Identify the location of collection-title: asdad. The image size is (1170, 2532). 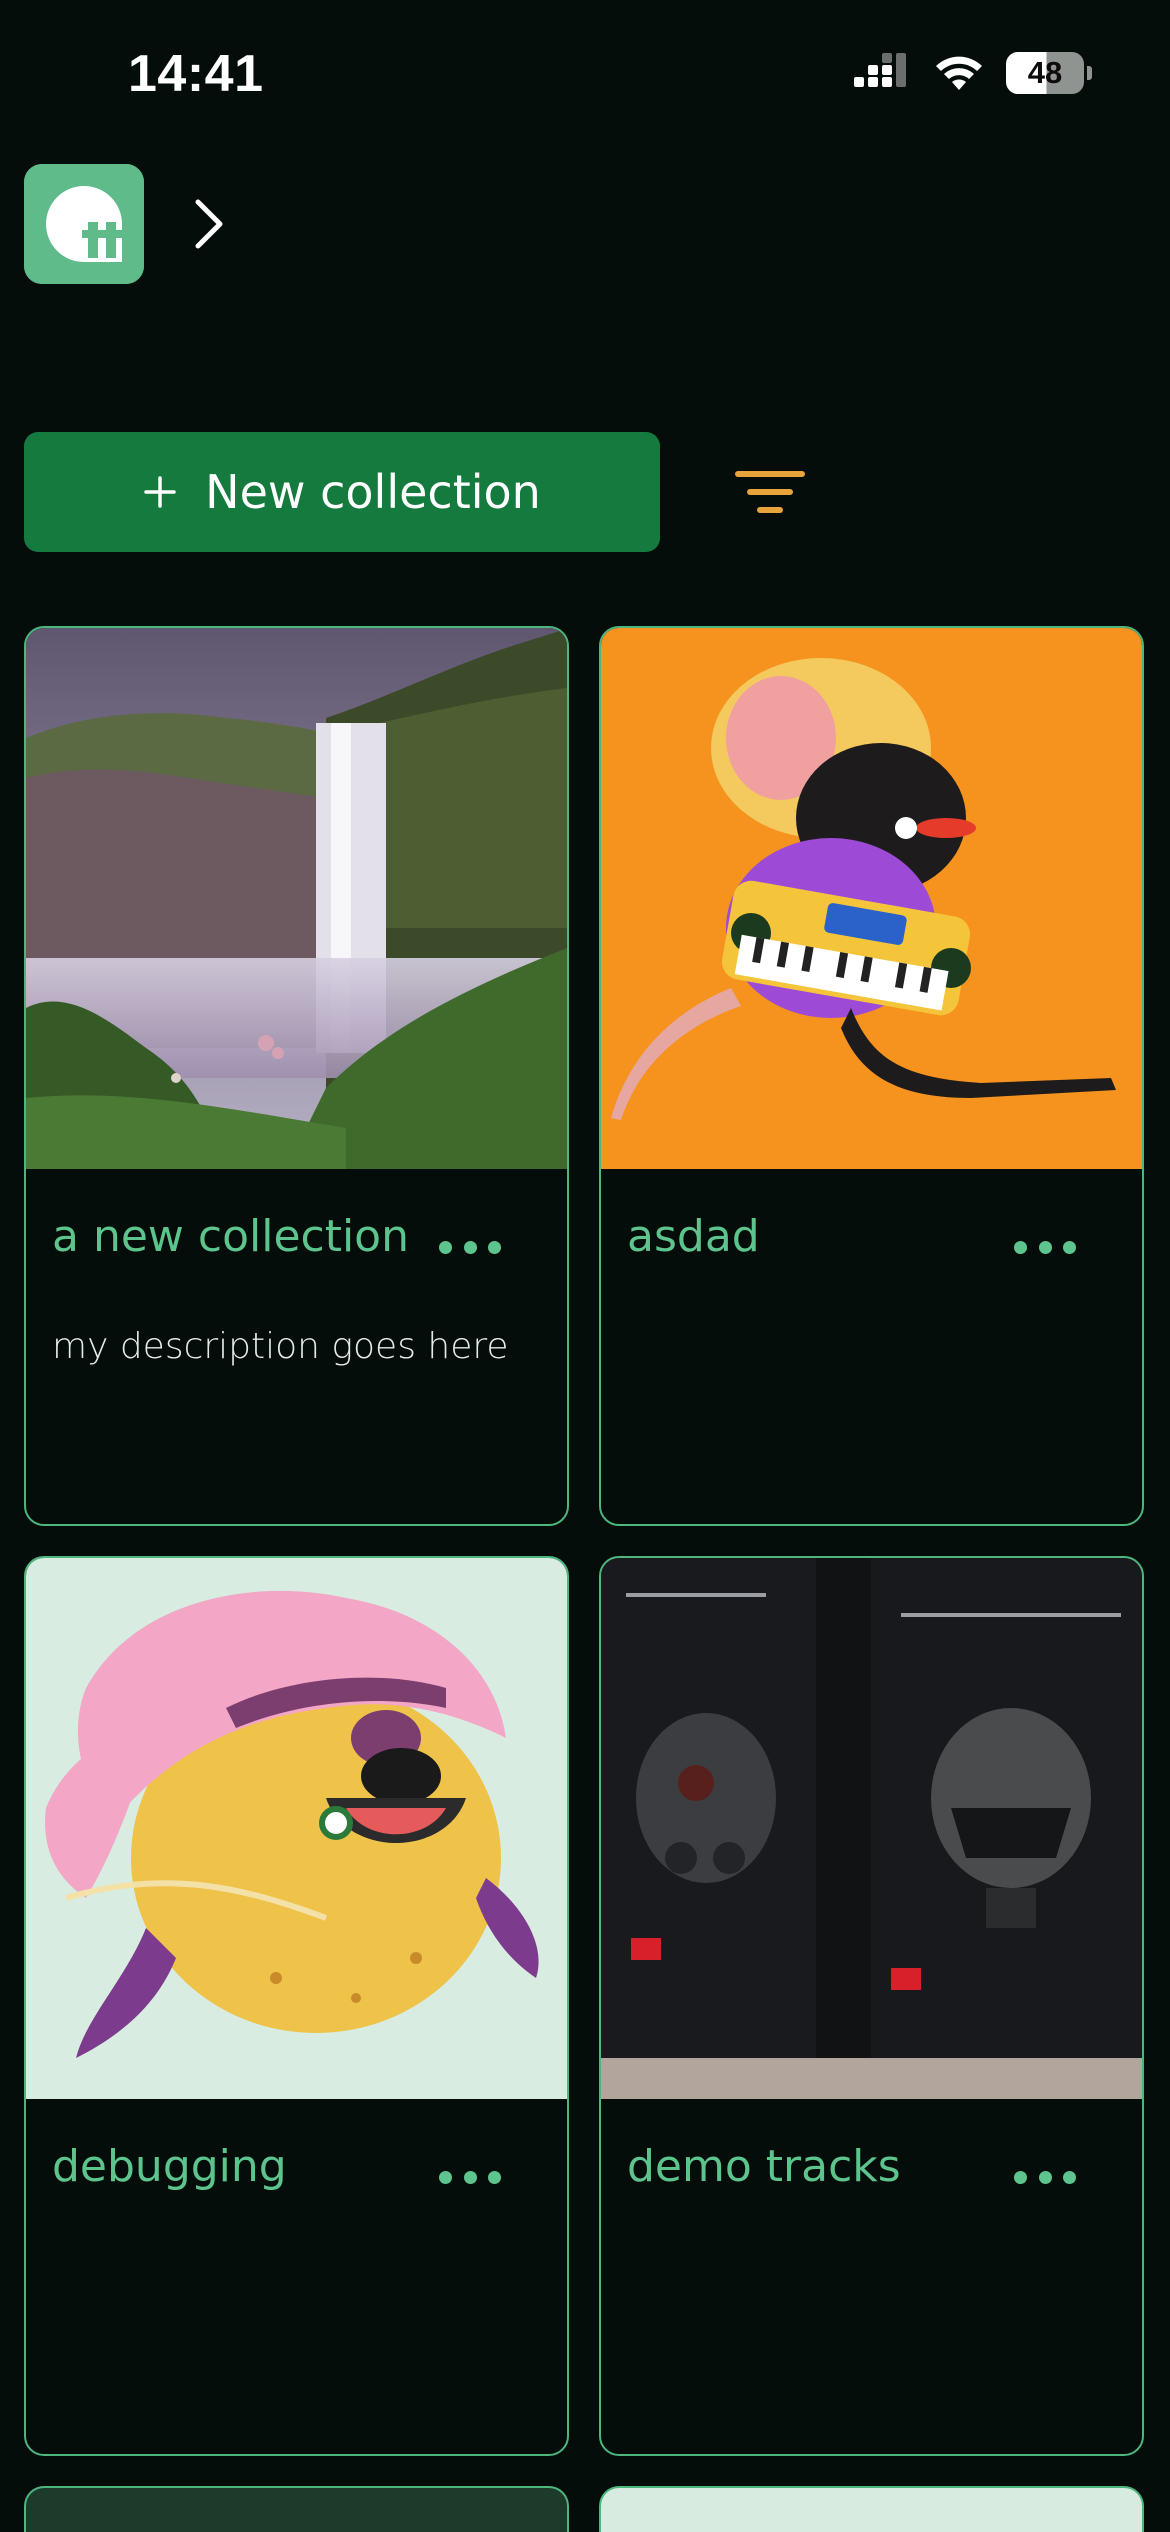
(693, 1236).